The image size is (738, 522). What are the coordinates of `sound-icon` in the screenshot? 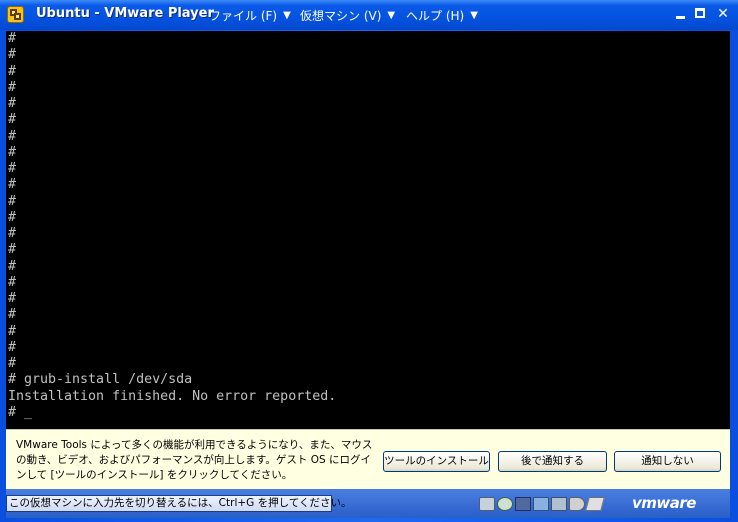 It's located at (577, 503).